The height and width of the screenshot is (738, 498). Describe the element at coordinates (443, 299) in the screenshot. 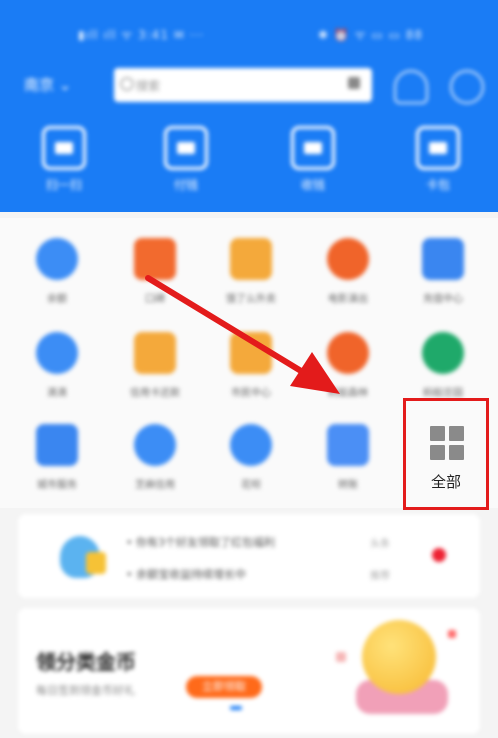

I see `grid-item-label: 充值中心` at that location.